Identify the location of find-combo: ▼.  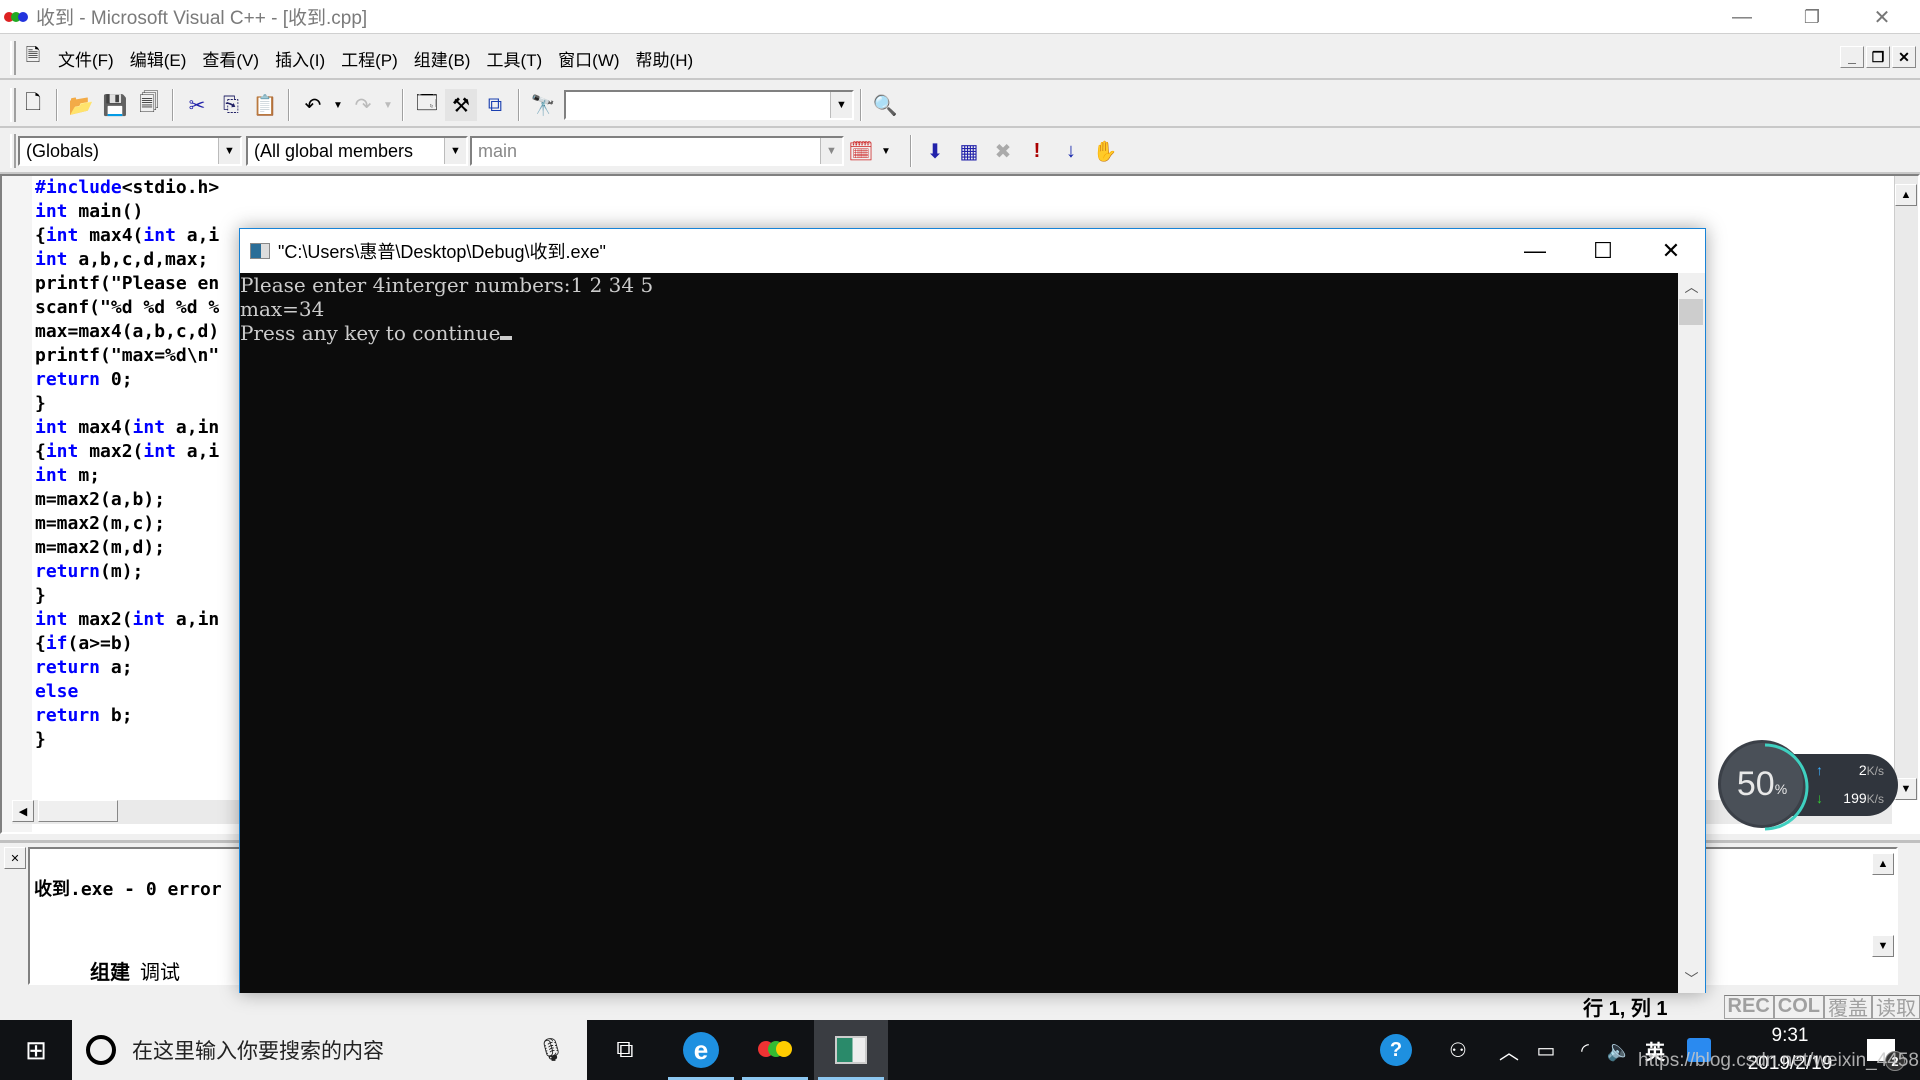
(709, 105).